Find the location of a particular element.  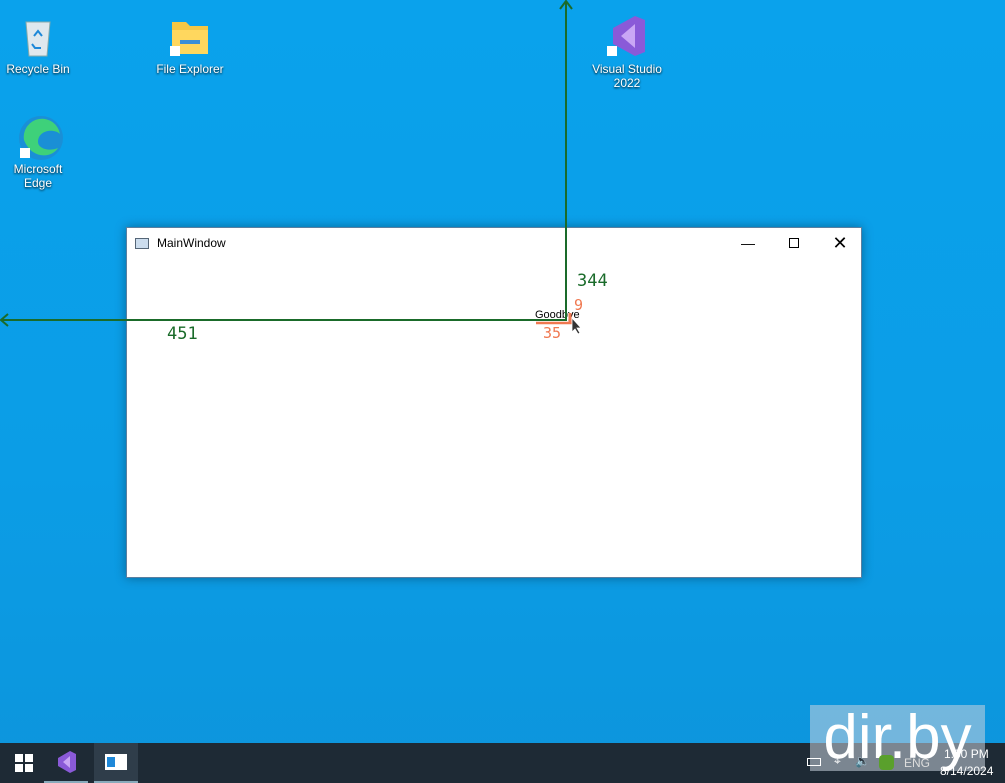

taskbar-mainwindow is located at coordinates (116, 763).